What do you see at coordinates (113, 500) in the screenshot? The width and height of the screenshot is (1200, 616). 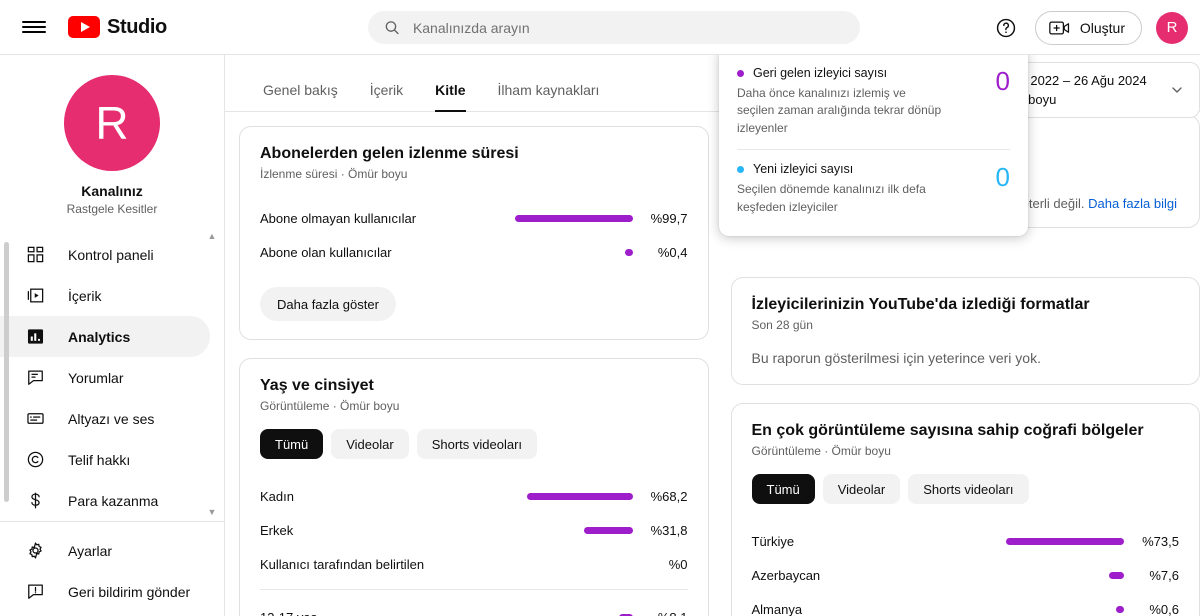 I see `sidebar-item-label: Para kazanma` at bounding box center [113, 500].